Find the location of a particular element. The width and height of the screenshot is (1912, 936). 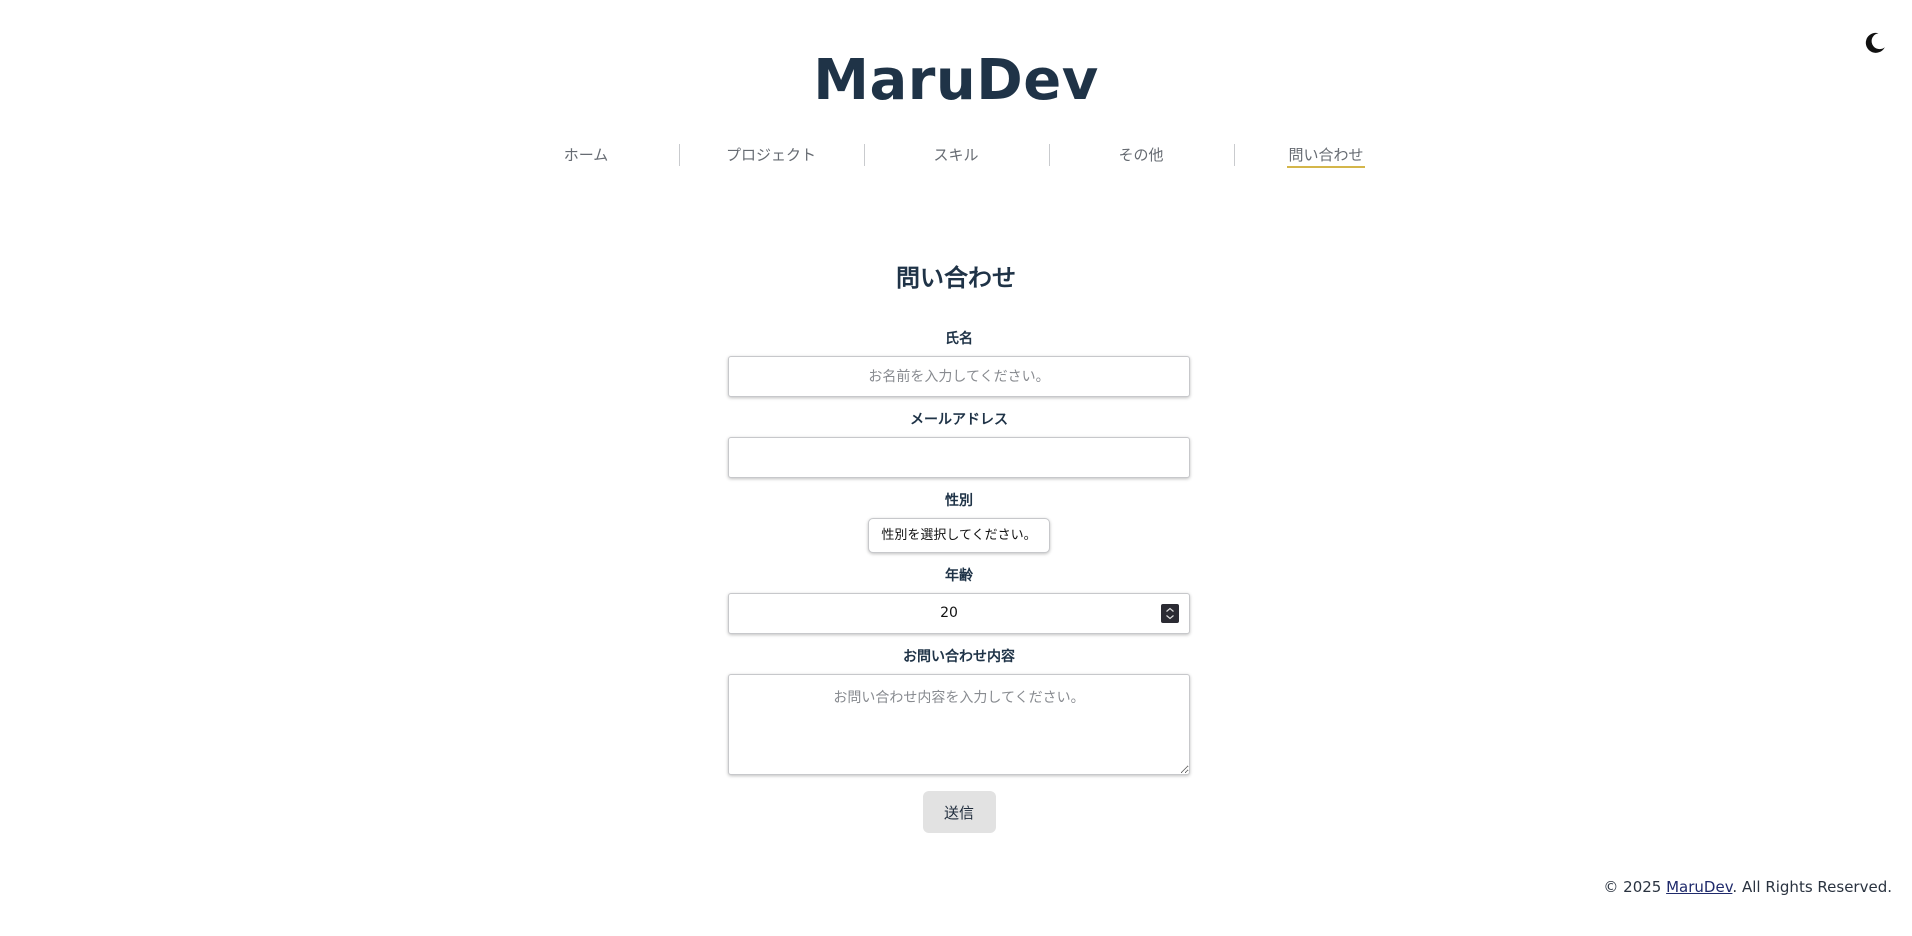

nav-item-label: 問い合わせ is located at coordinates (1326, 156).